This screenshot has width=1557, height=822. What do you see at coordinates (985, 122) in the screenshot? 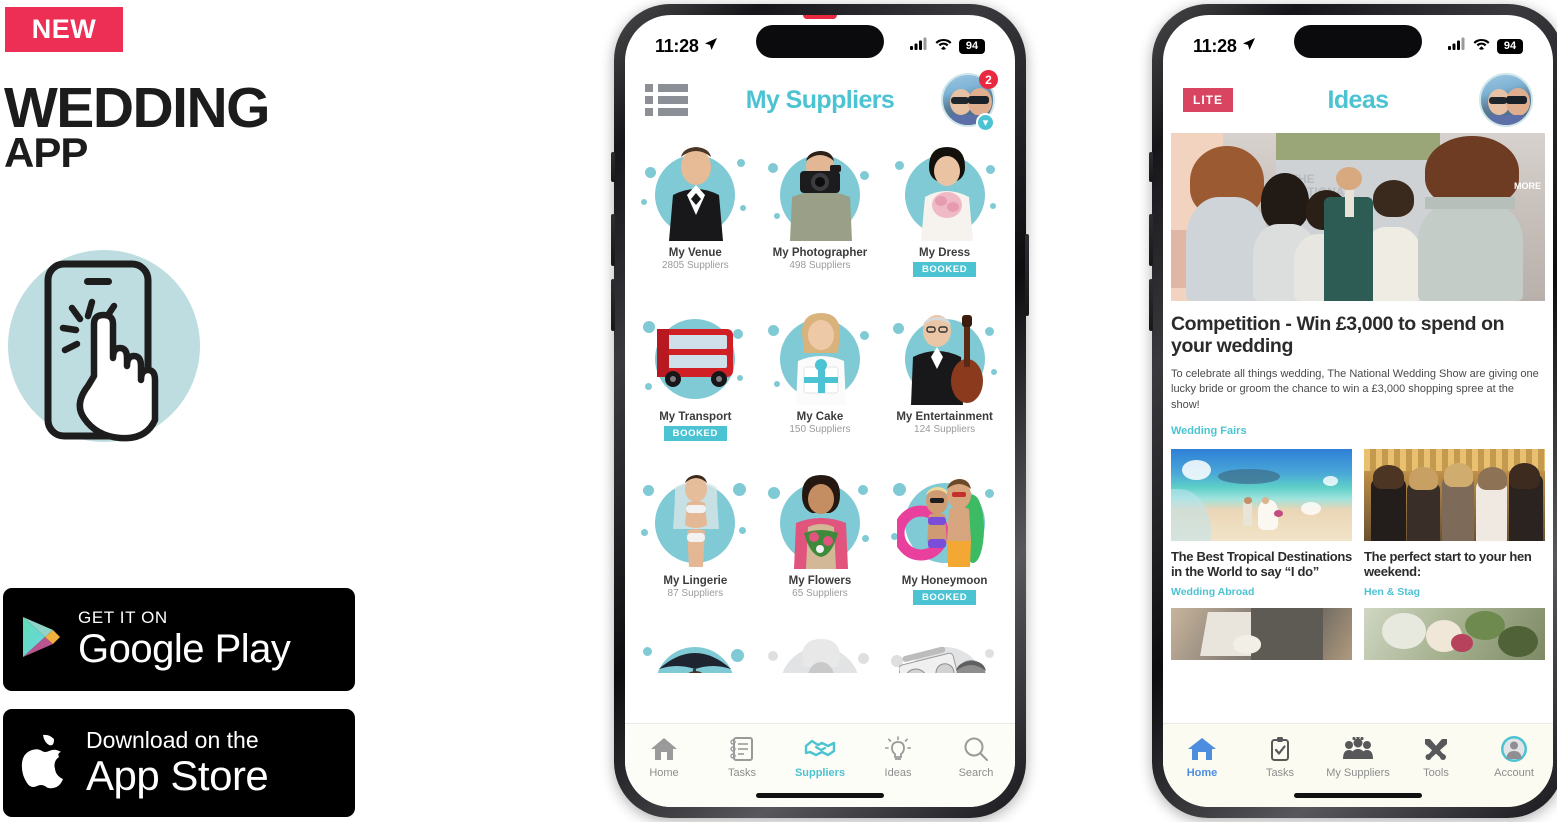
I see `chevron-down-icon: ▾` at bounding box center [985, 122].